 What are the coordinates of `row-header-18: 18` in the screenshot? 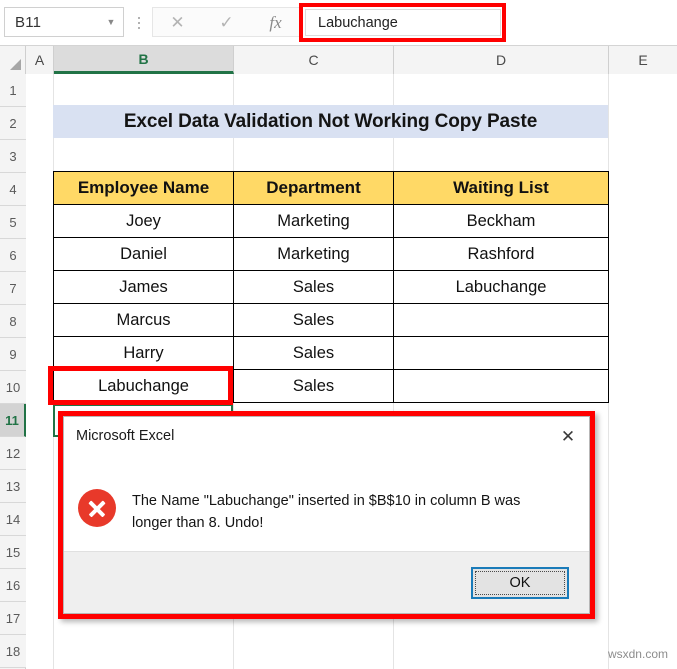 It's located at (13, 651).